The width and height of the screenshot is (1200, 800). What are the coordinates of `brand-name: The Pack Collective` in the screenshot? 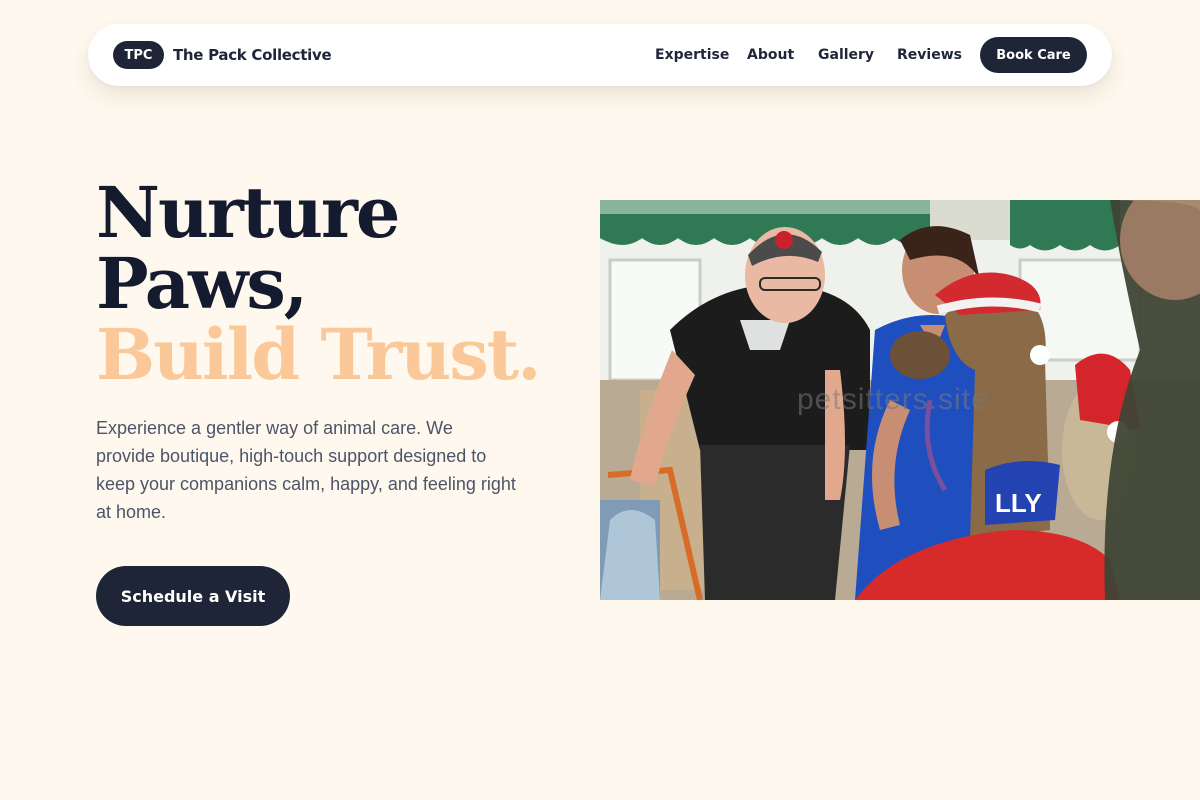 It's located at (252, 55).